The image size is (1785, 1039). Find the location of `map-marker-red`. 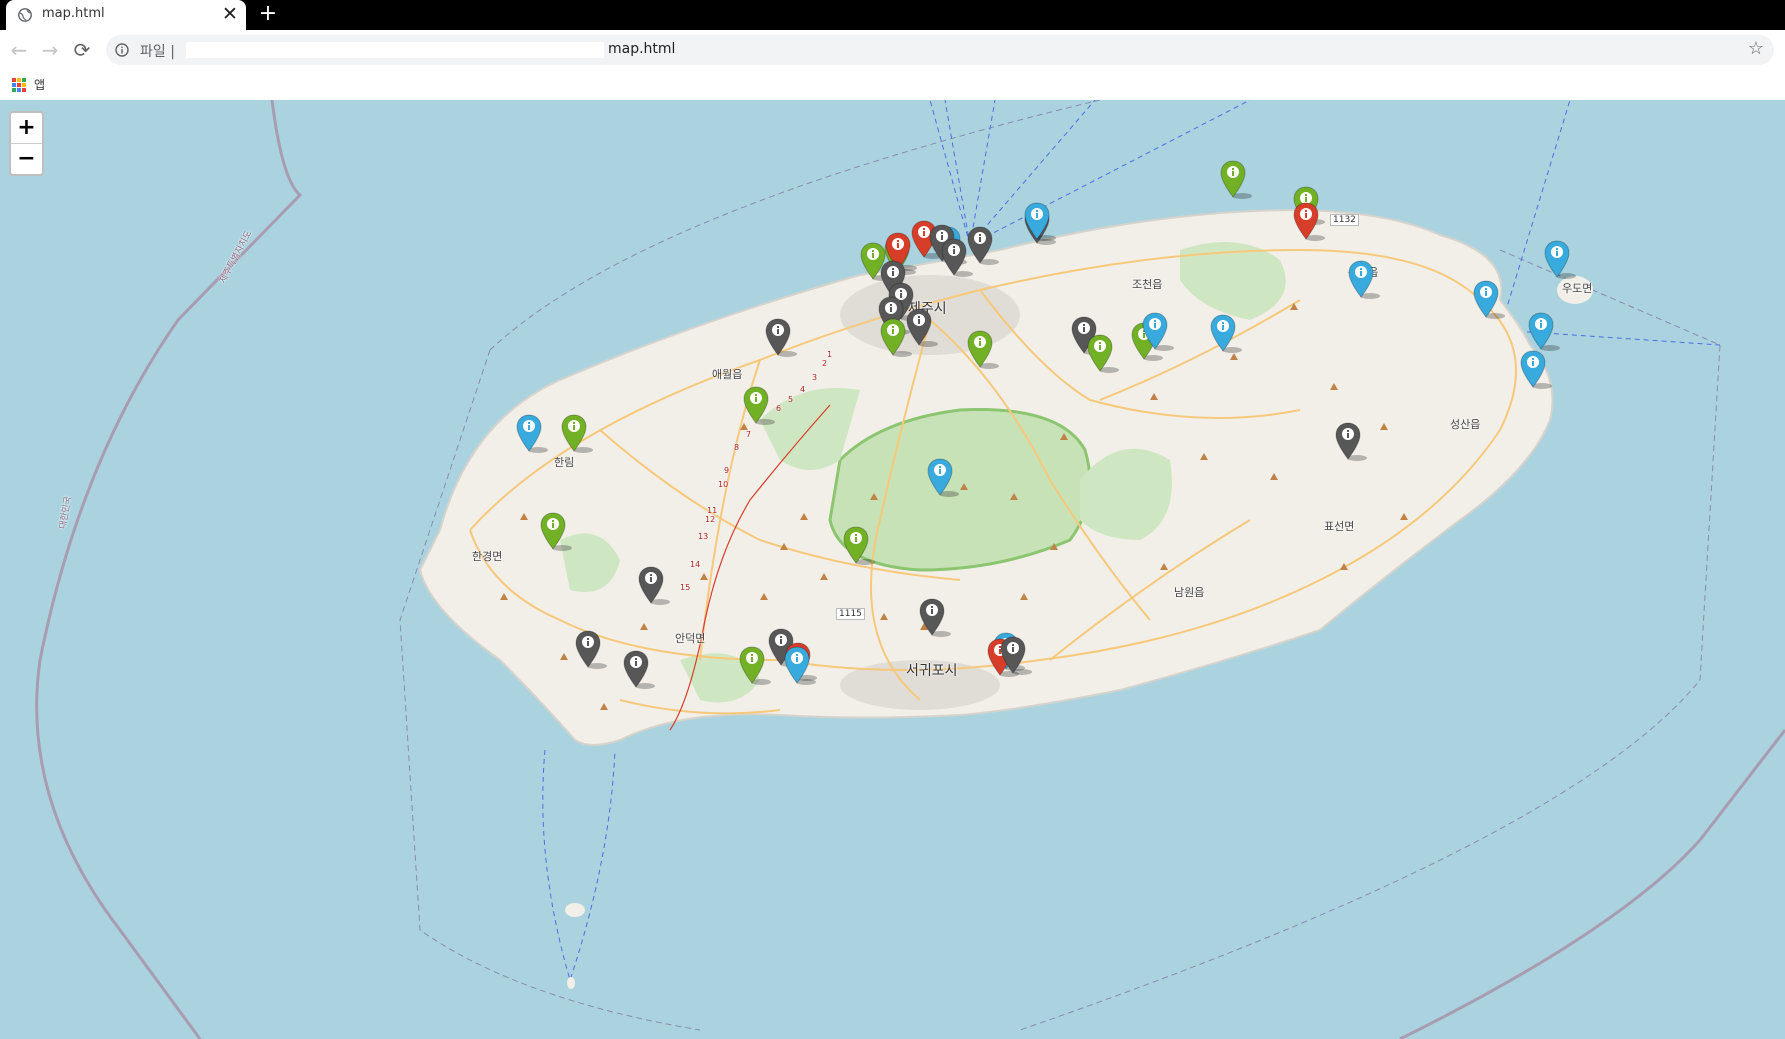

map-marker-red is located at coordinates (1309, 221).